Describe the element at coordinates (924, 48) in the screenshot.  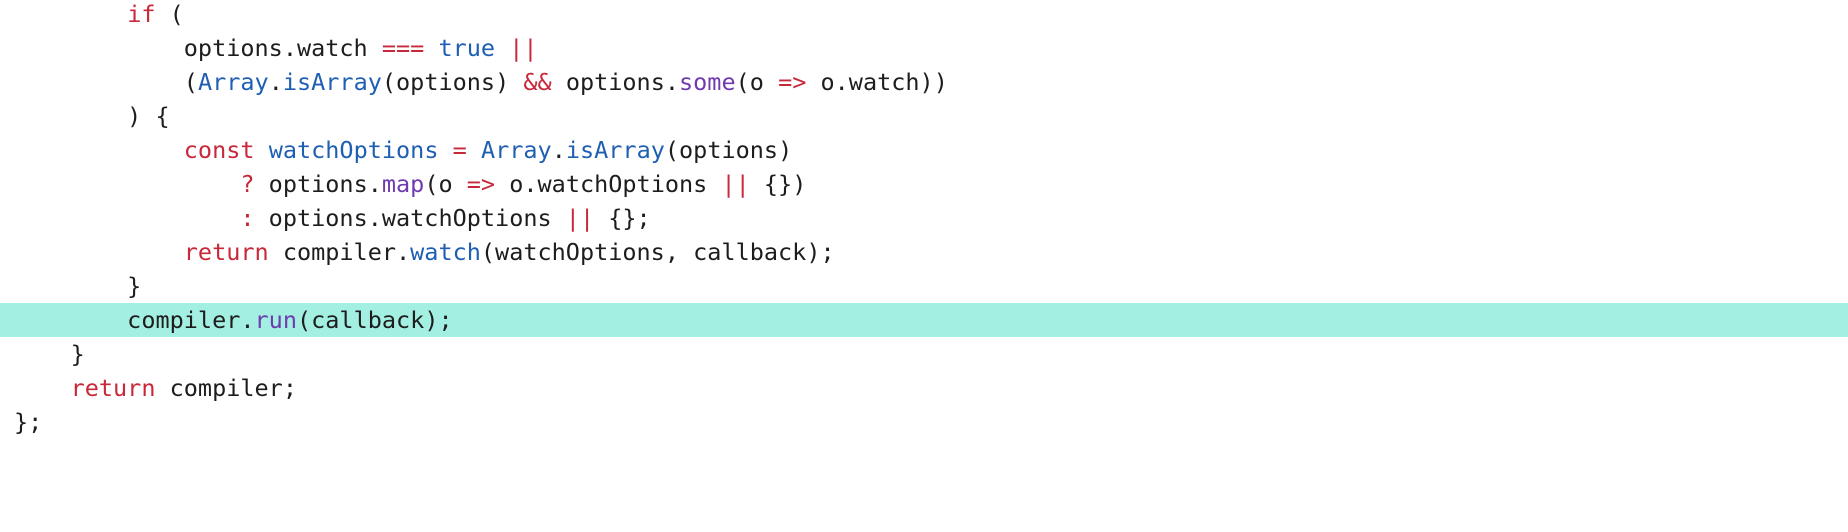
I see `code-line: options.watch === true ||` at that location.